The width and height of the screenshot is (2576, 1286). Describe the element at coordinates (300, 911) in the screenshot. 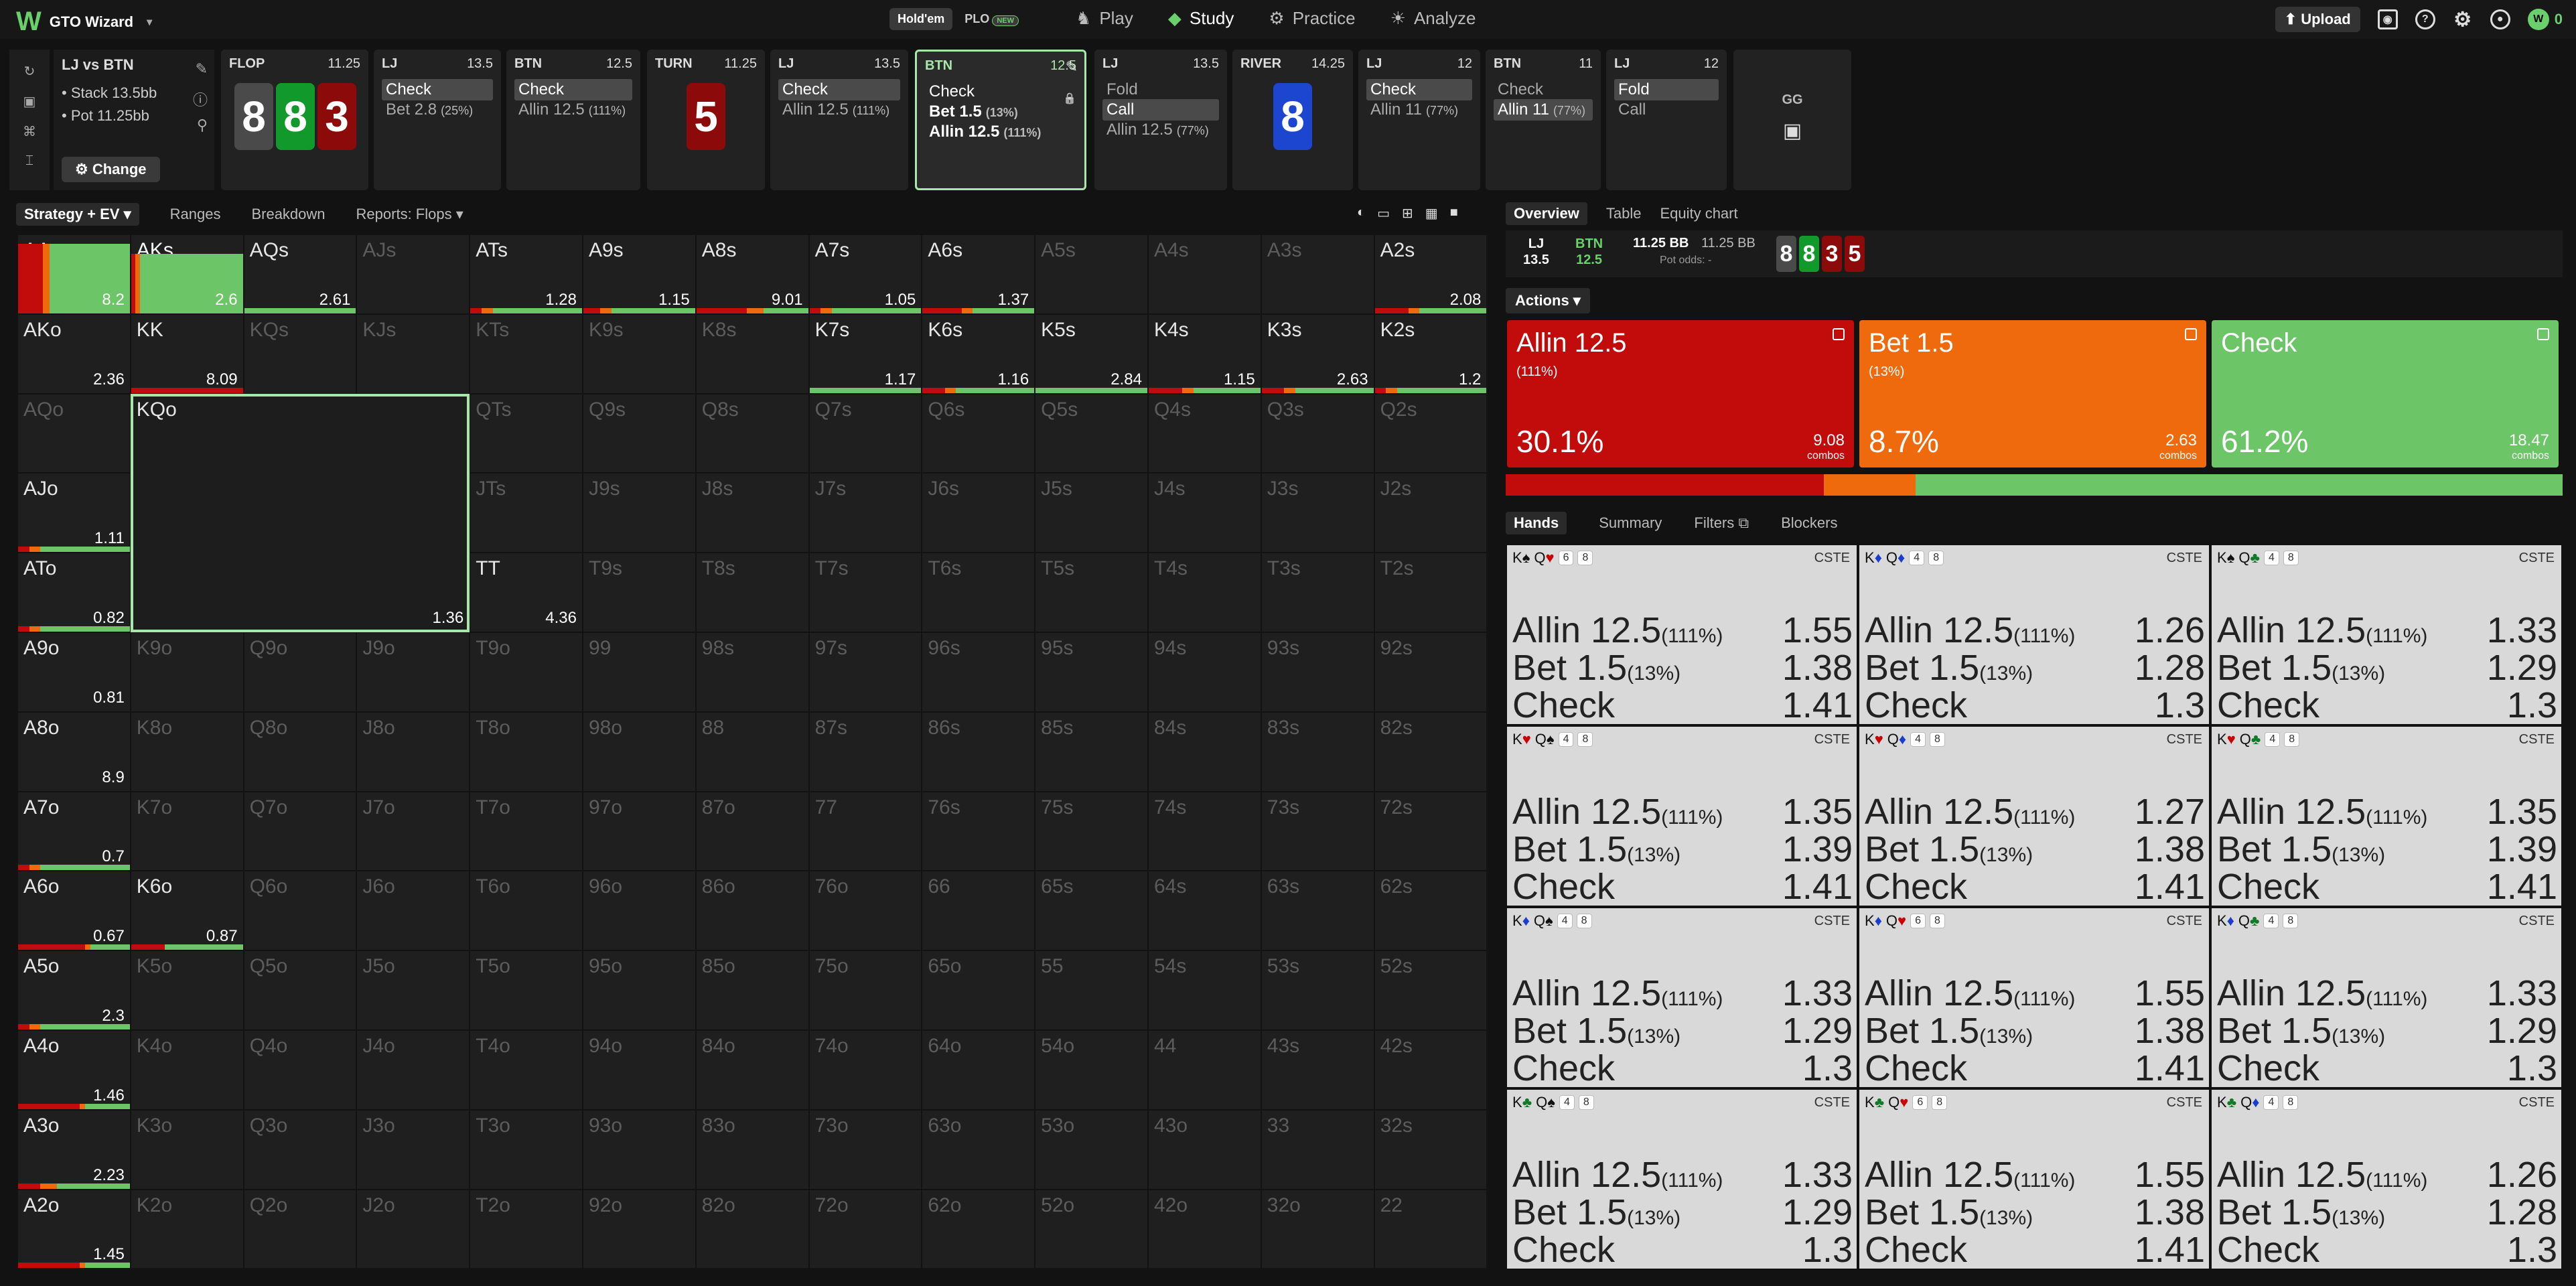

I see `hand-cell: Q6o` at that location.